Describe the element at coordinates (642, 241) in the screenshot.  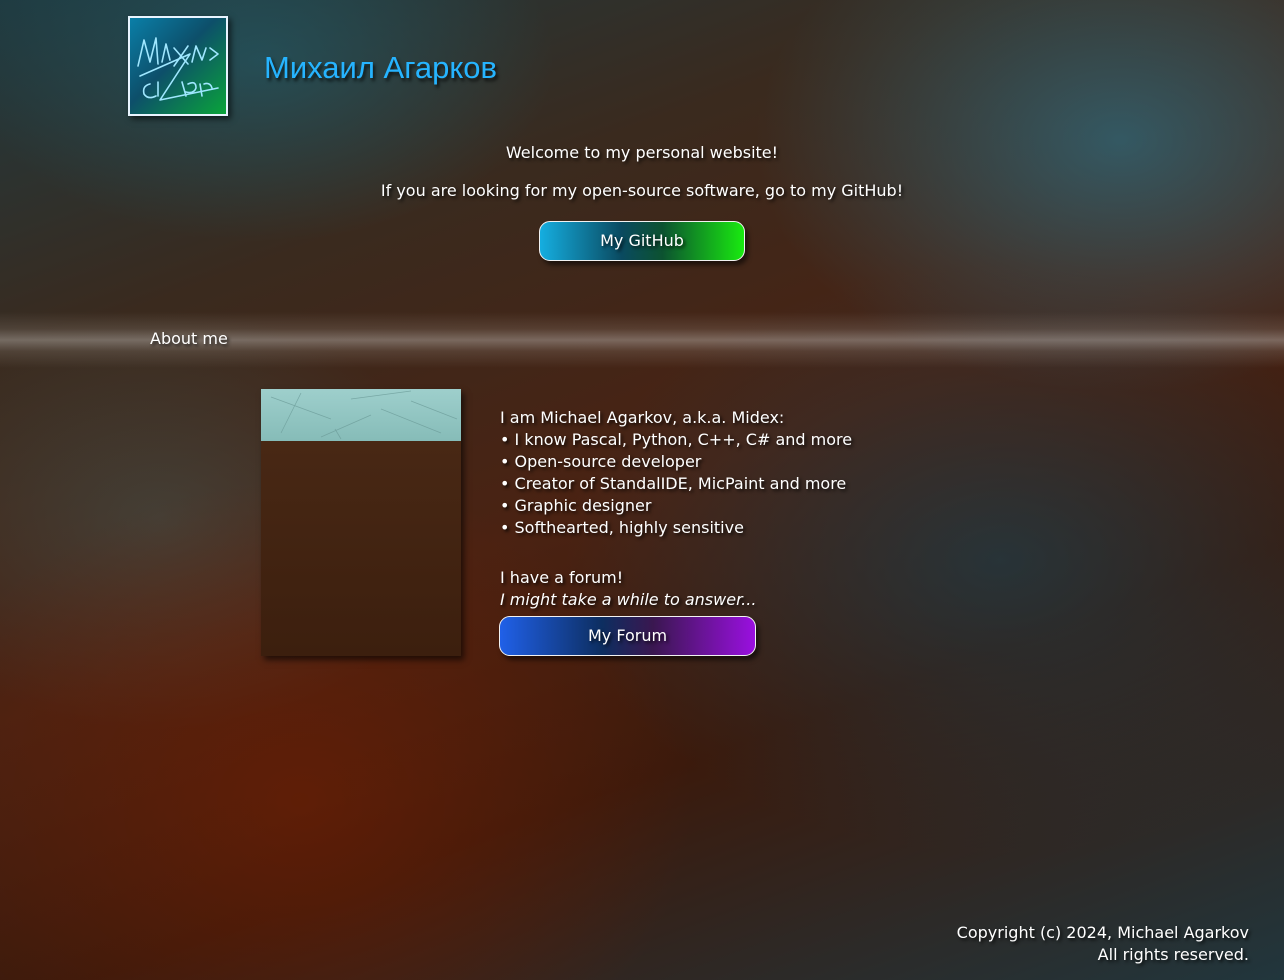
I see `github-button: My GitHub` at that location.